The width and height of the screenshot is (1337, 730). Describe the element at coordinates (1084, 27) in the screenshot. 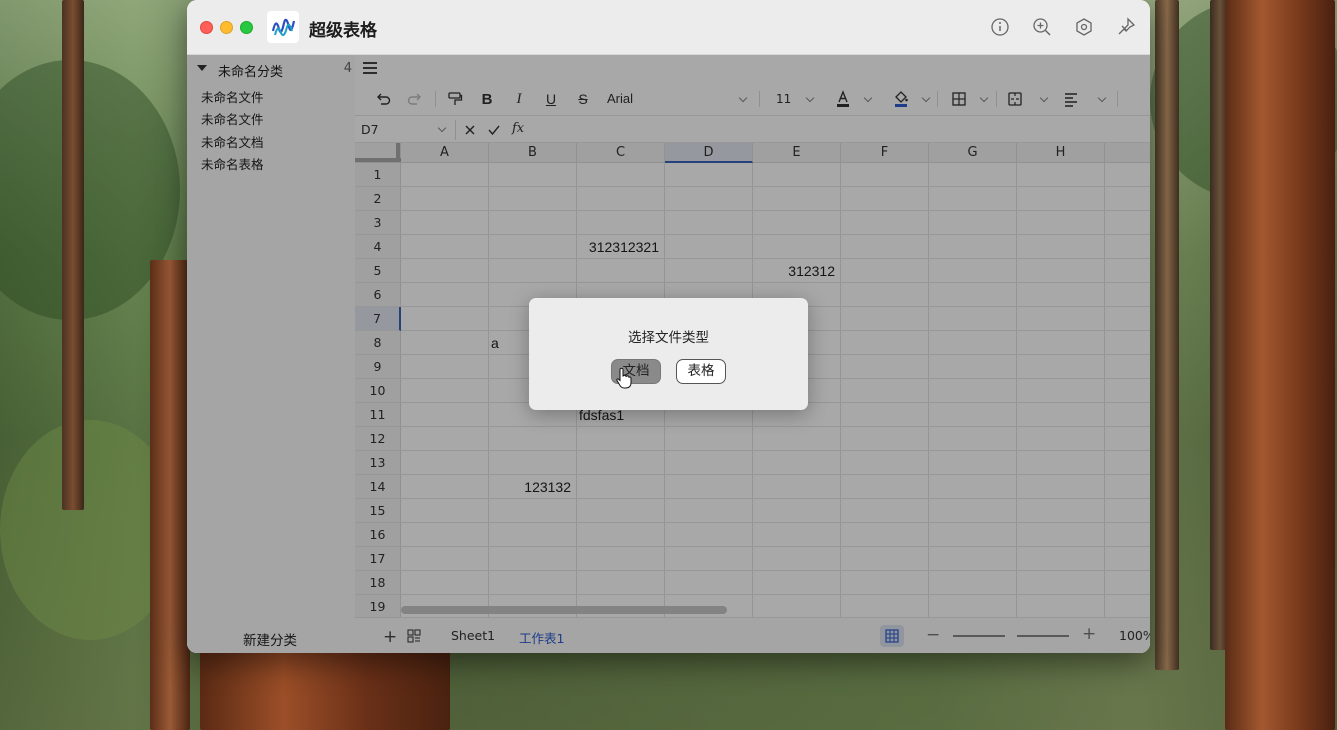

I see `settings-icon` at that location.